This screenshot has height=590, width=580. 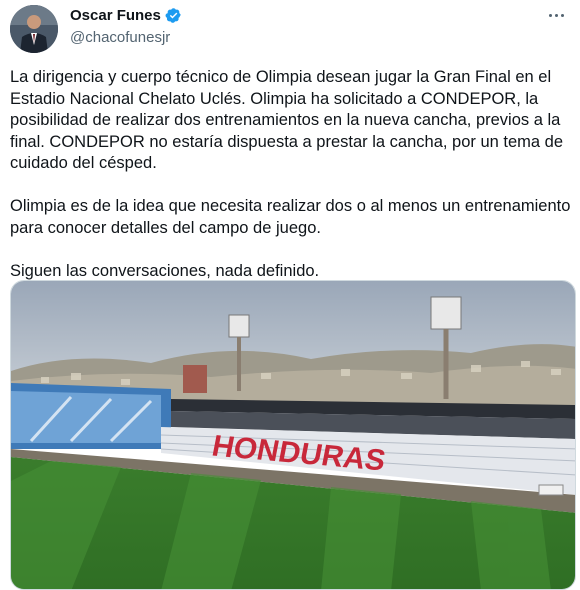 What do you see at coordinates (173, 15) in the screenshot?
I see `verified-badge-icon` at bounding box center [173, 15].